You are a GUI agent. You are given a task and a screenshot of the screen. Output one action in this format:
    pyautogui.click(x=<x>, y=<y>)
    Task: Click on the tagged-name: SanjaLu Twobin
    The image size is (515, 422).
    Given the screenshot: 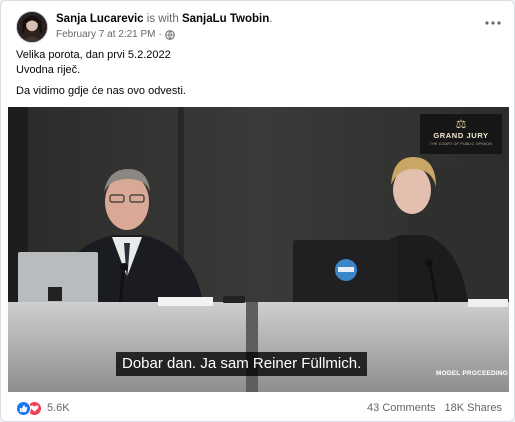 What is the action you would take?
    pyautogui.click(x=225, y=19)
    